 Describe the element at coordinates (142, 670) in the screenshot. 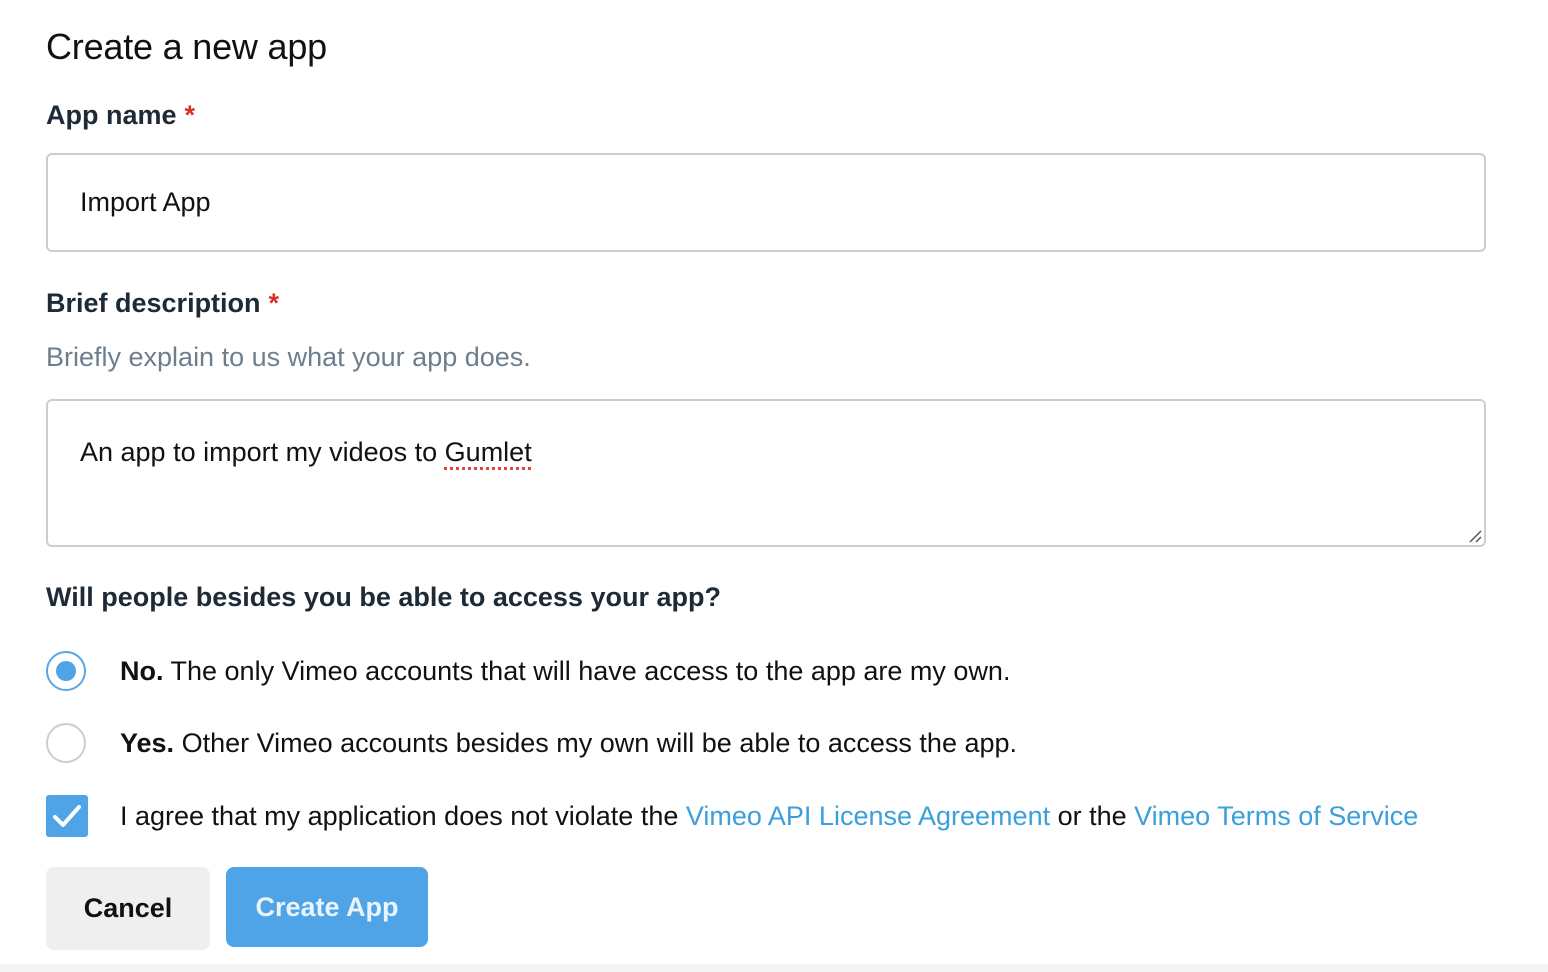

I see `option-no-bold: No.` at that location.